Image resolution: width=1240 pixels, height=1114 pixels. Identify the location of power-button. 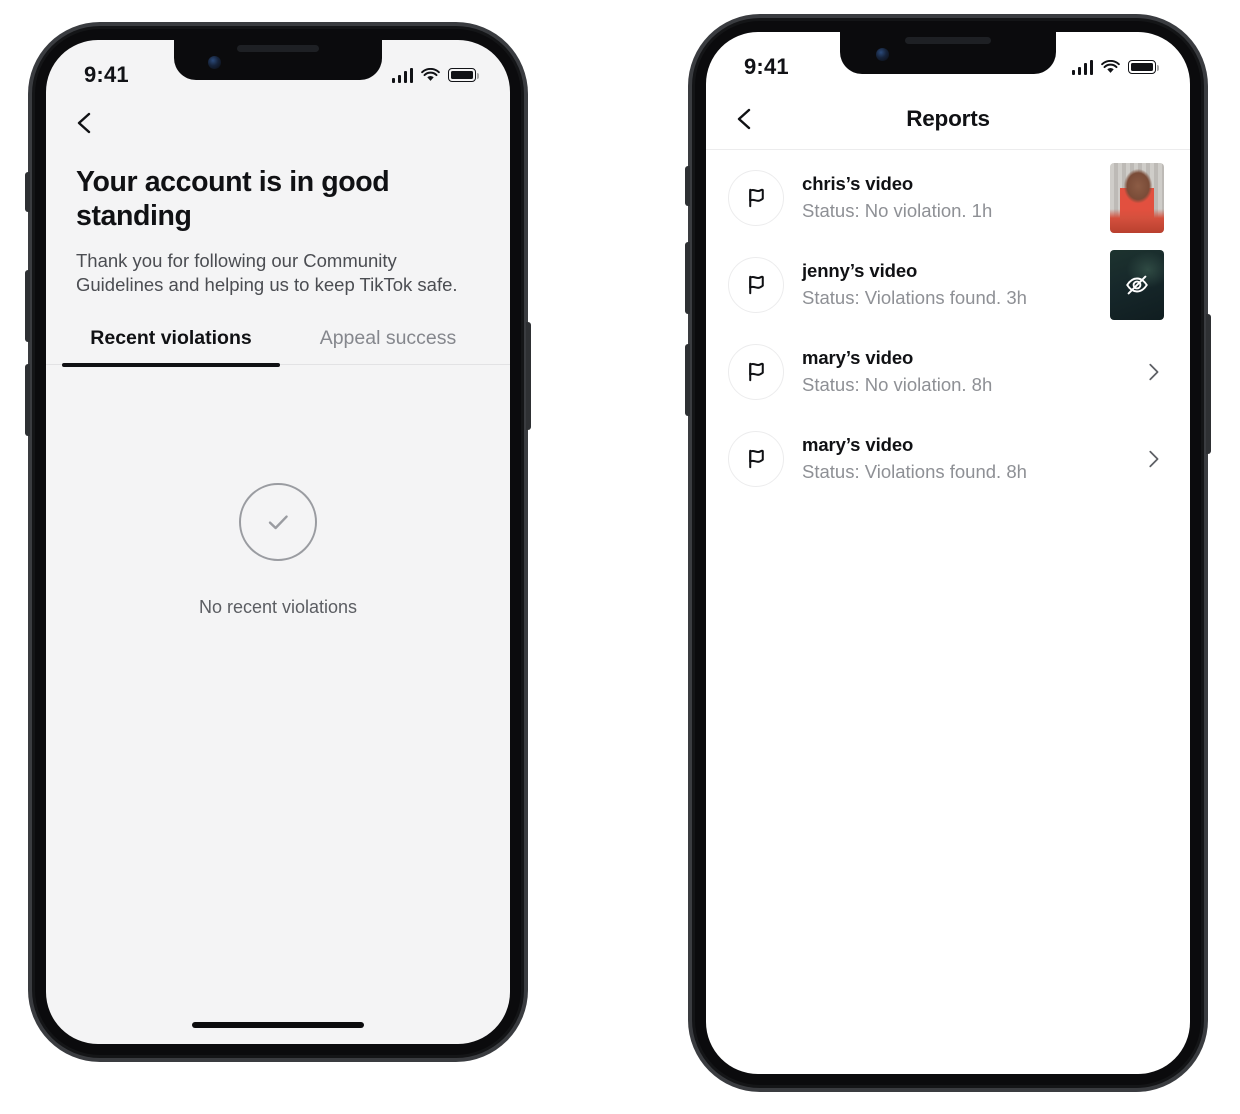
(528, 376).